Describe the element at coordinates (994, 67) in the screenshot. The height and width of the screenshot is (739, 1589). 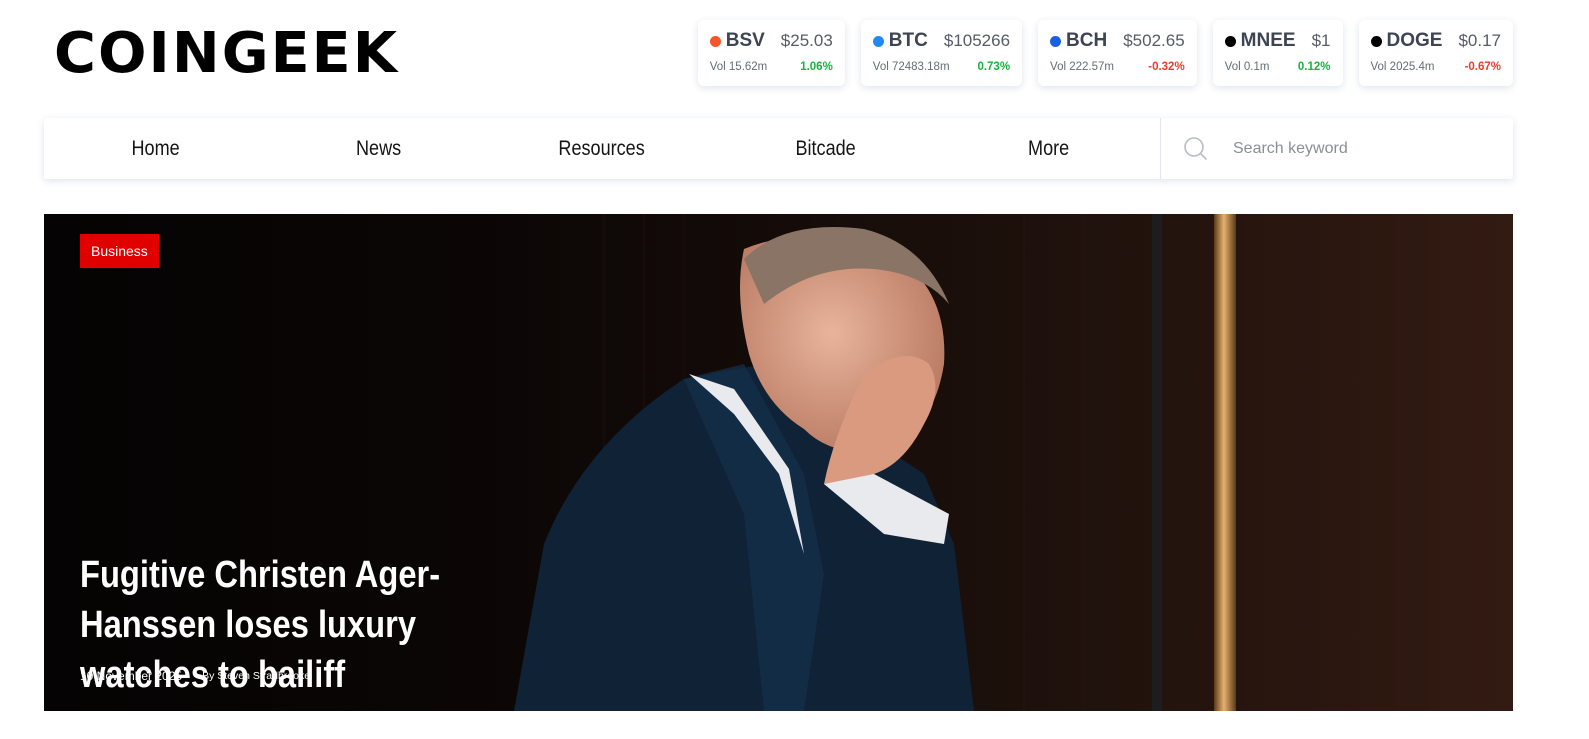
I see `ticker-change: 0.73%` at that location.